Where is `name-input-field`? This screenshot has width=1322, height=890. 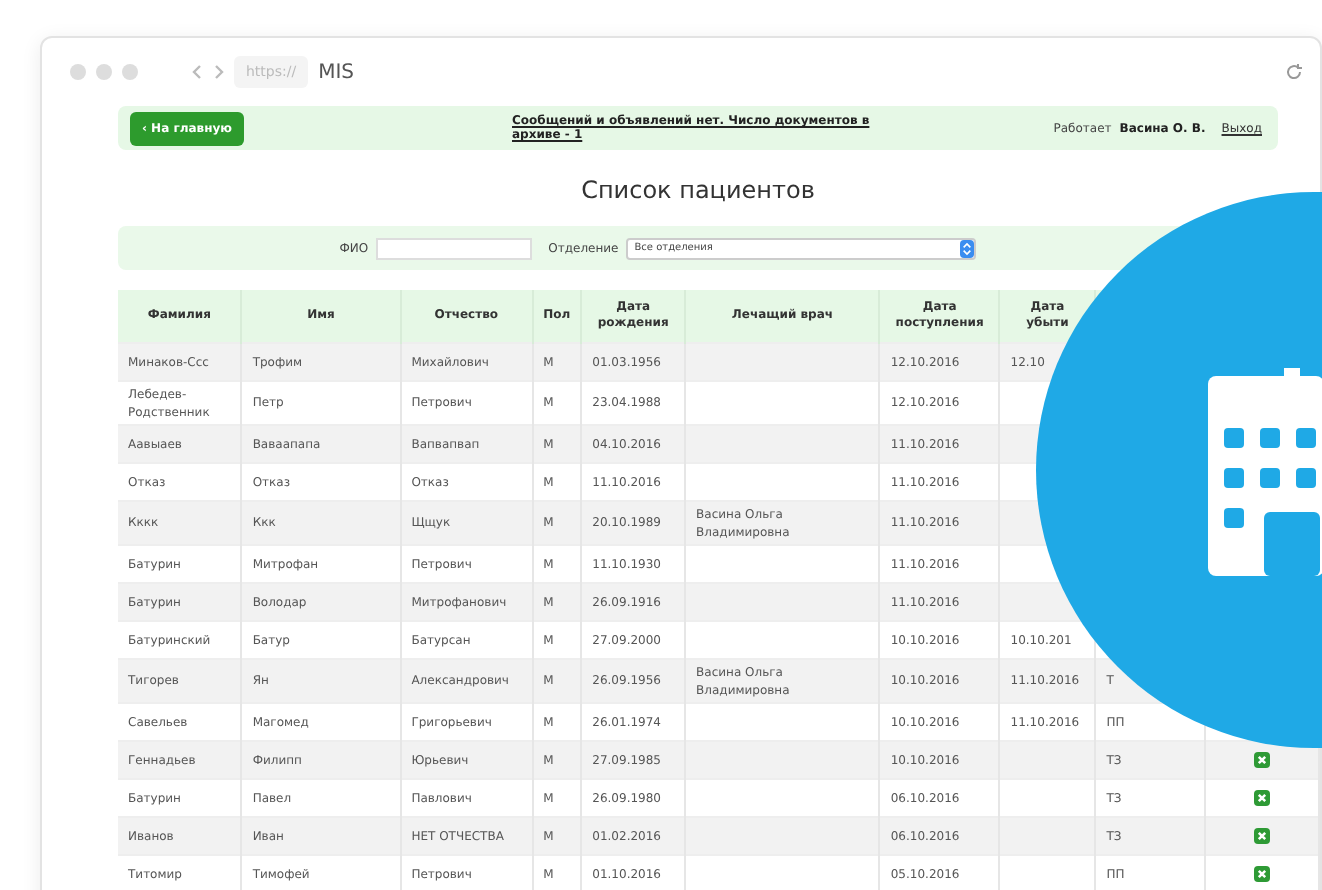
name-input-field is located at coordinates (454, 248).